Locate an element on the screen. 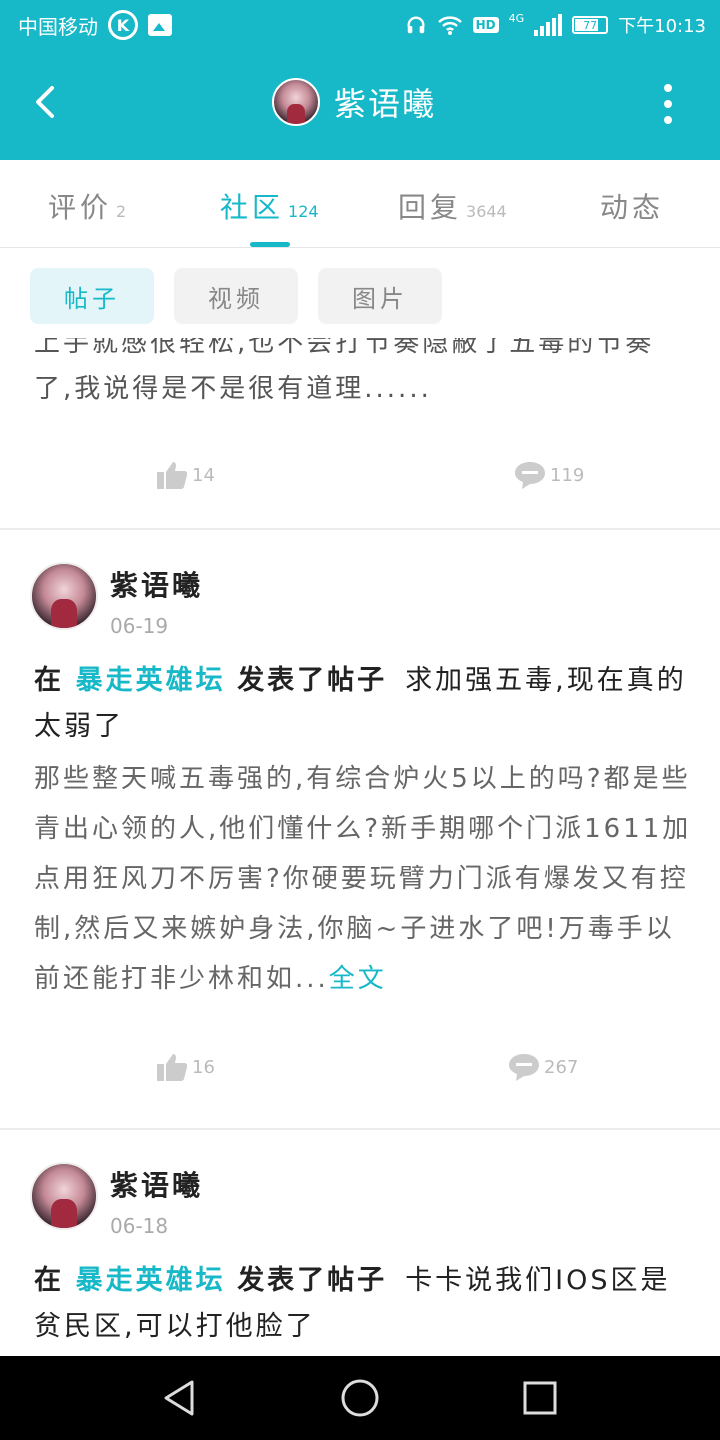 The width and height of the screenshot is (720, 1440). comment-button: 267 is located at coordinates (543, 1067).